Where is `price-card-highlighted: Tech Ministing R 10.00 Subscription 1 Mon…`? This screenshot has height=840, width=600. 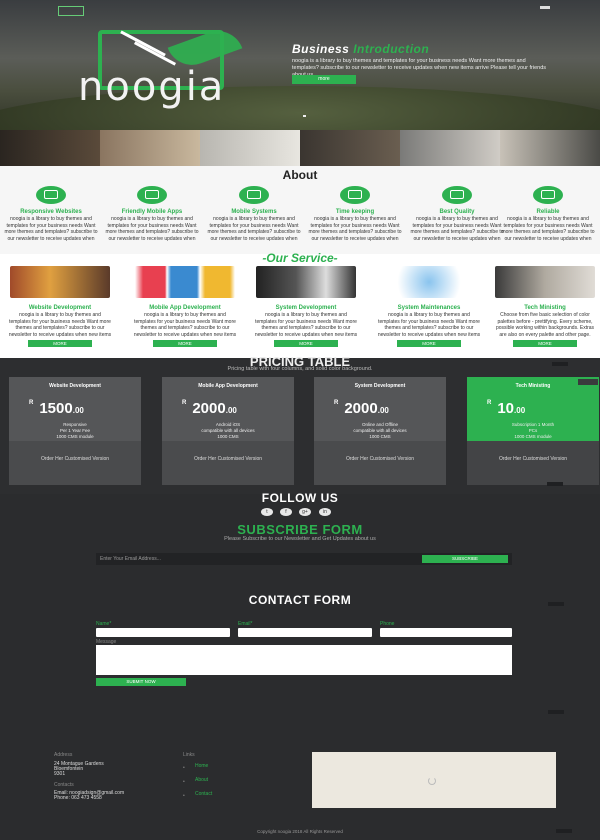 price-card-highlighted: Tech Ministing R 10.00 Subscription 1 Mon… is located at coordinates (533, 431).